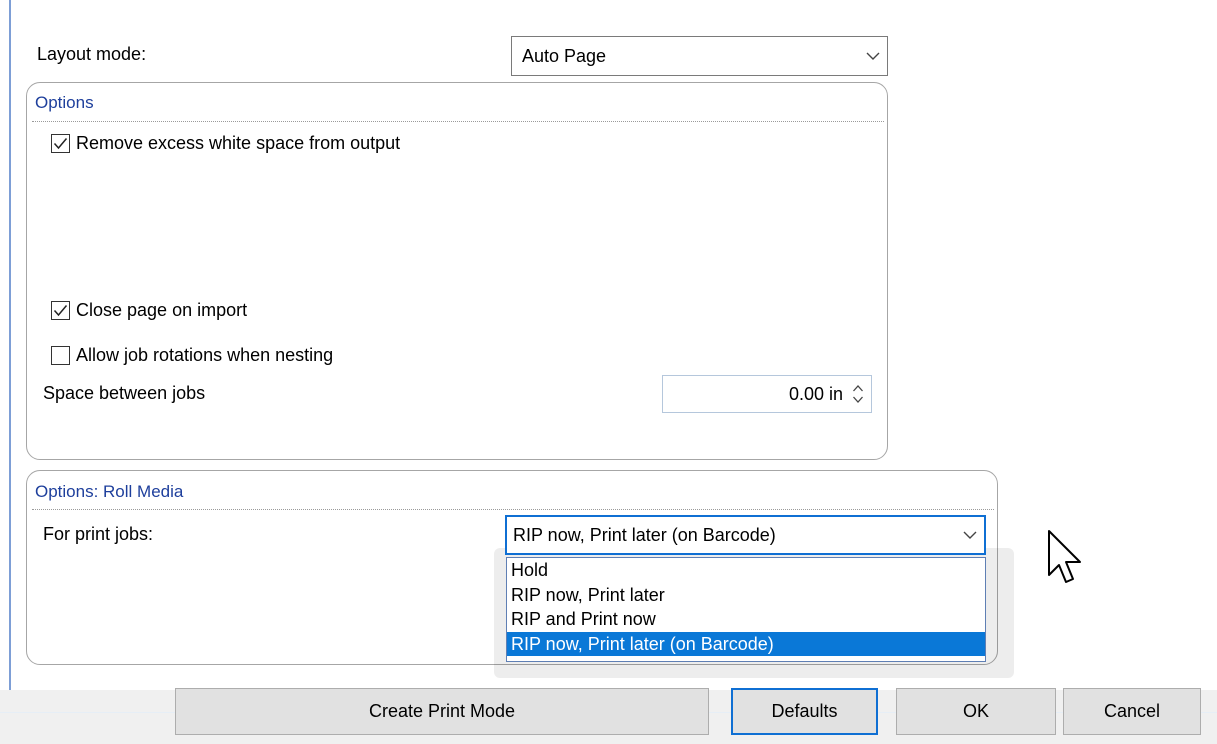 This screenshot has width=1217, height=744. I want to click on options-group-title: Options, so click(64, 102).